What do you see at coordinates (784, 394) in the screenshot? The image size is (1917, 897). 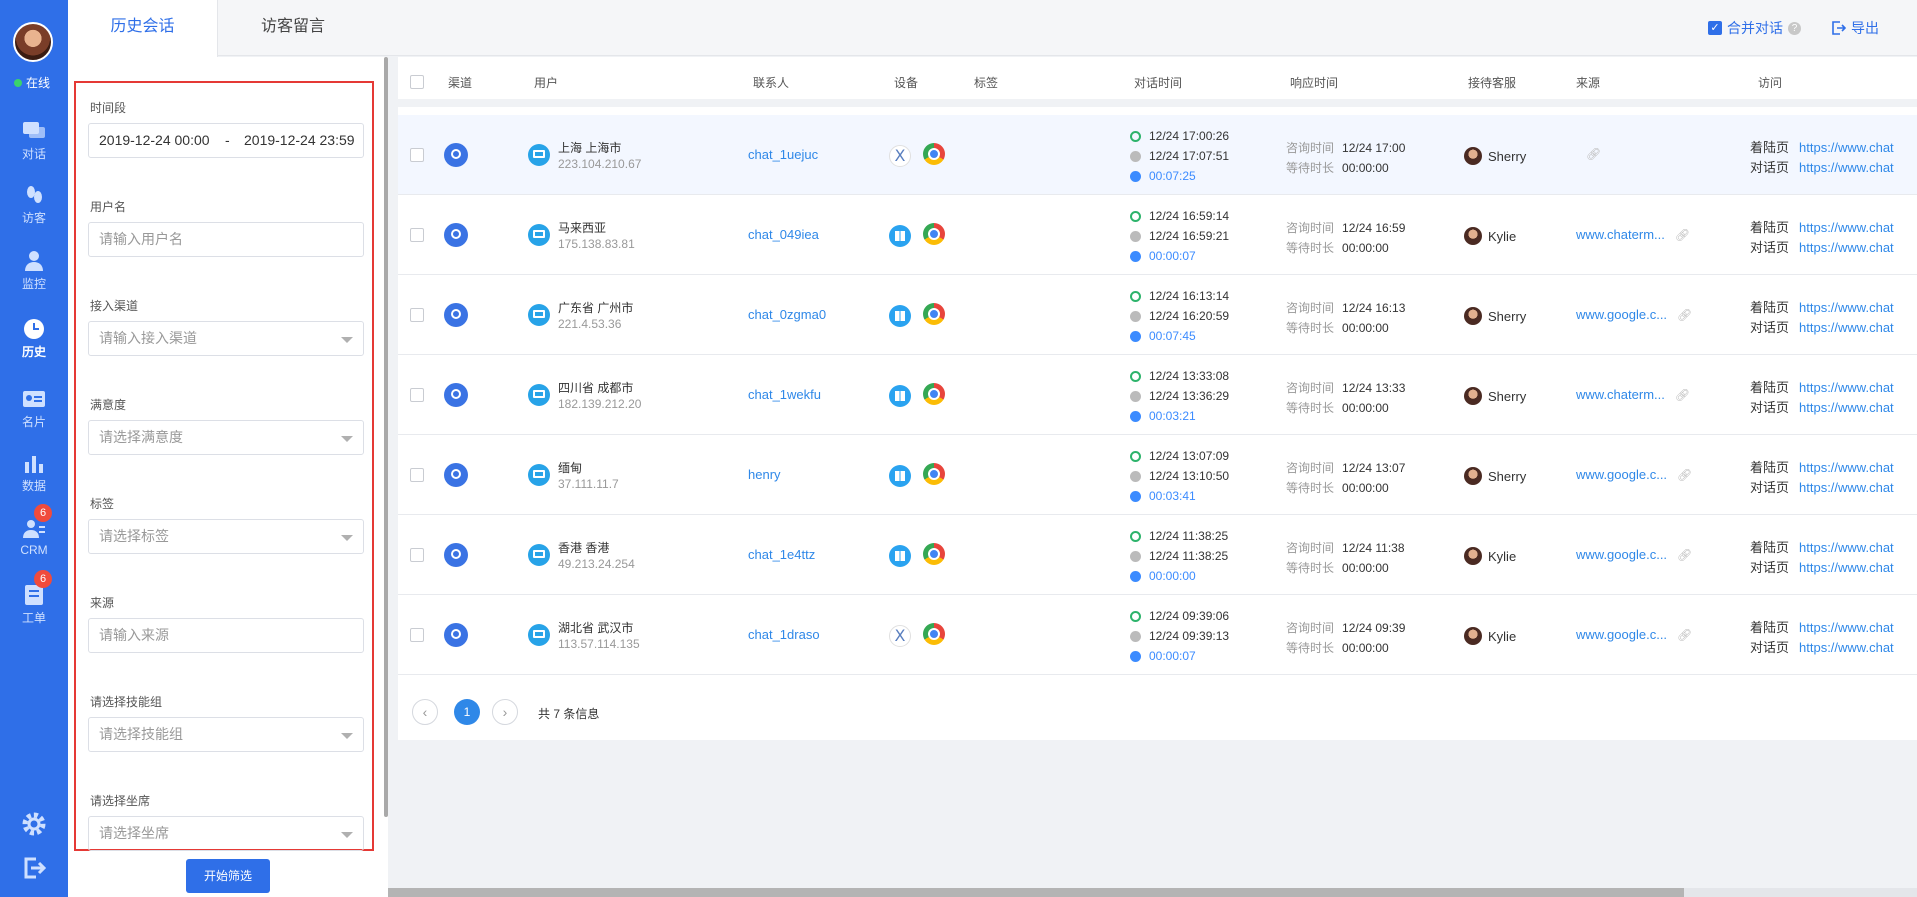 I see `contact-link: chat_1wekfu` at bounding box center [784, 394].